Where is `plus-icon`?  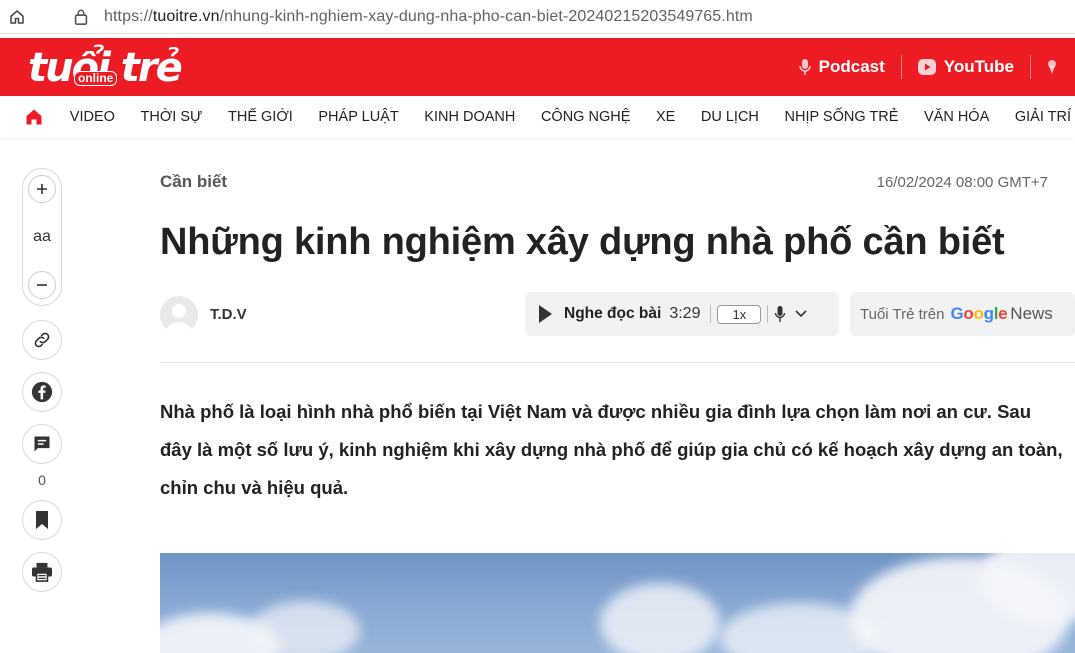 plus-icon is located at coordinates (42, 189).